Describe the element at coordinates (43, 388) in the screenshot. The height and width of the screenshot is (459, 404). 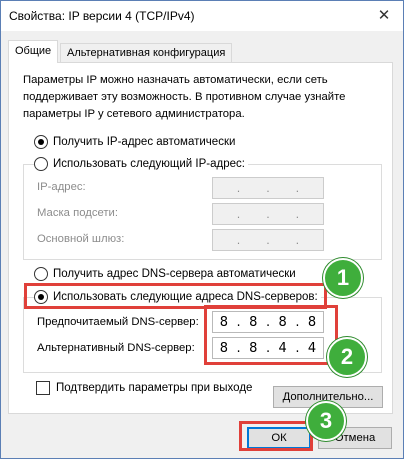
I see `checkbox-box` at that location.